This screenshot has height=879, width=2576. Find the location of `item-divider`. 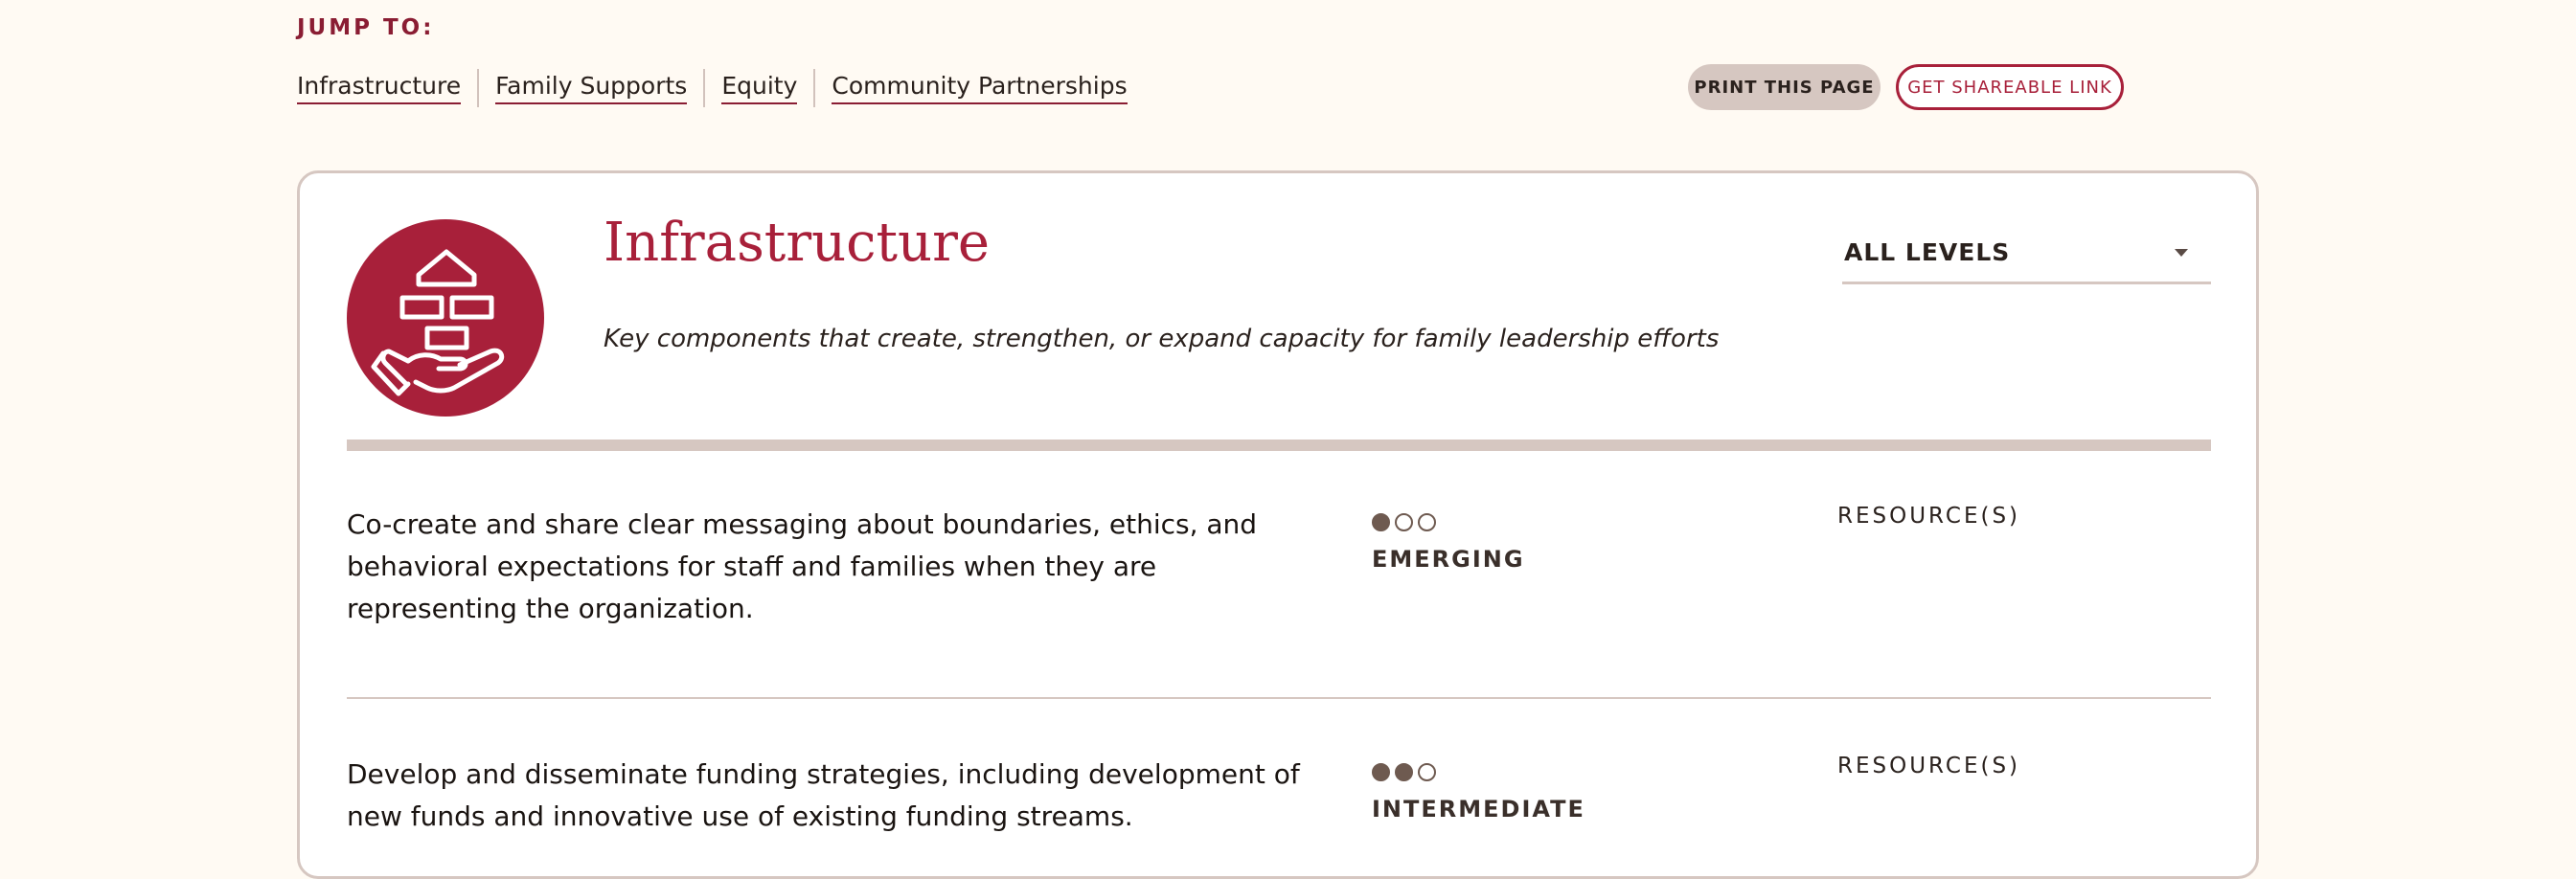

item-divider is located at coordinates (1279, 698).